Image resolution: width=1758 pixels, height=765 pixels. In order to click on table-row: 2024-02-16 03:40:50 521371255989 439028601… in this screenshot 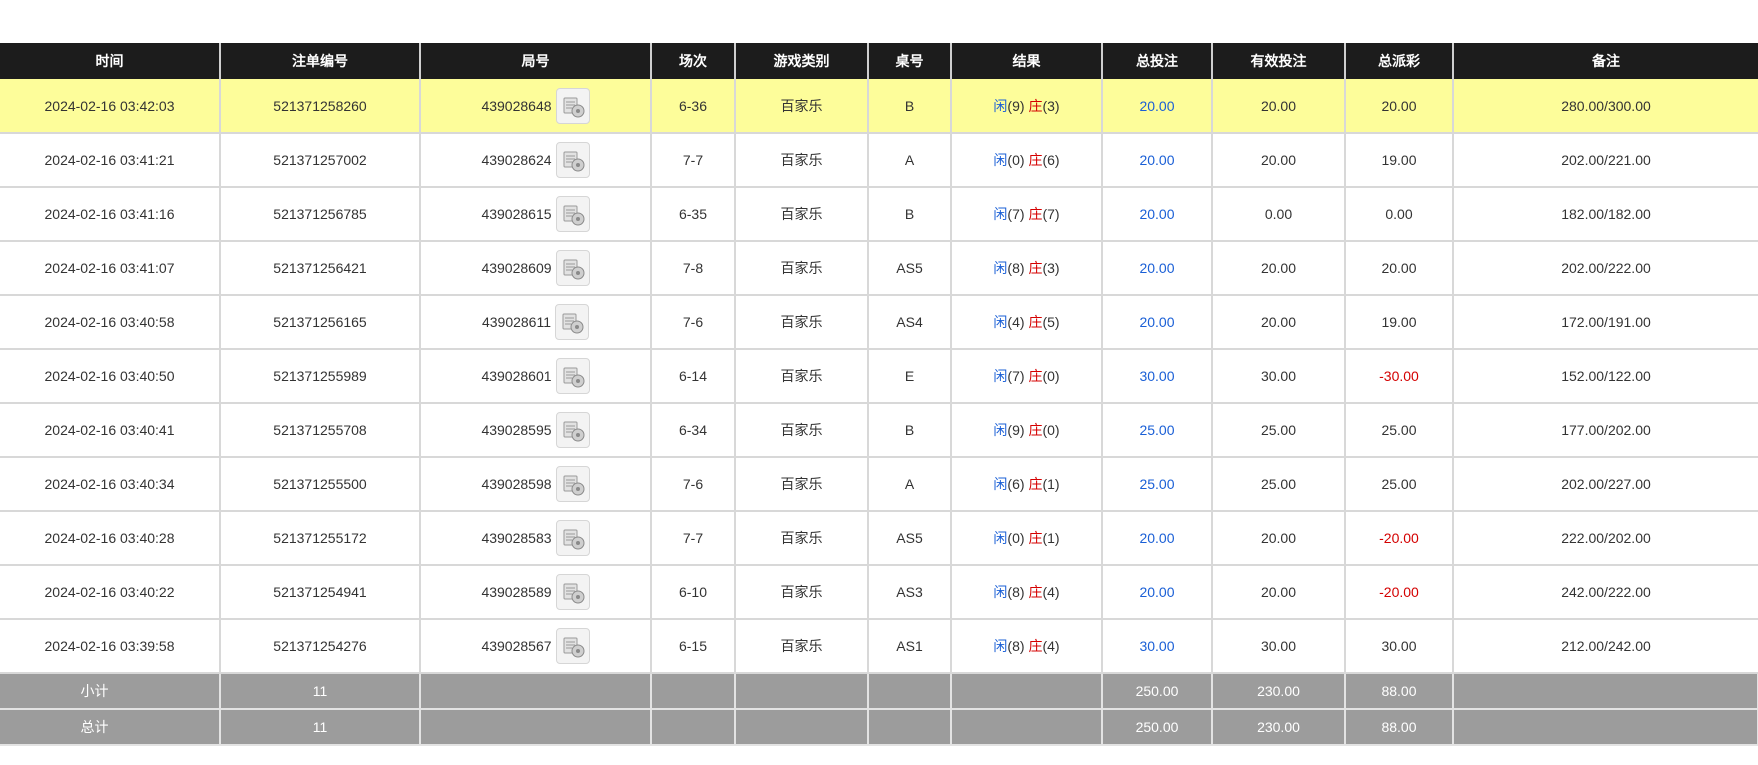, I will do `click(879, 376)`.